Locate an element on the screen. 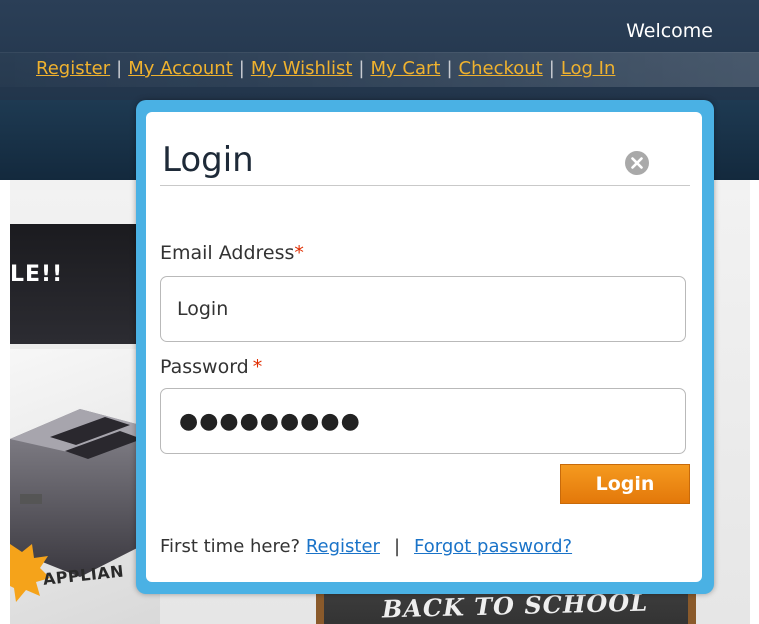  log-in-link: Log In is located at coordinates (588, 68).